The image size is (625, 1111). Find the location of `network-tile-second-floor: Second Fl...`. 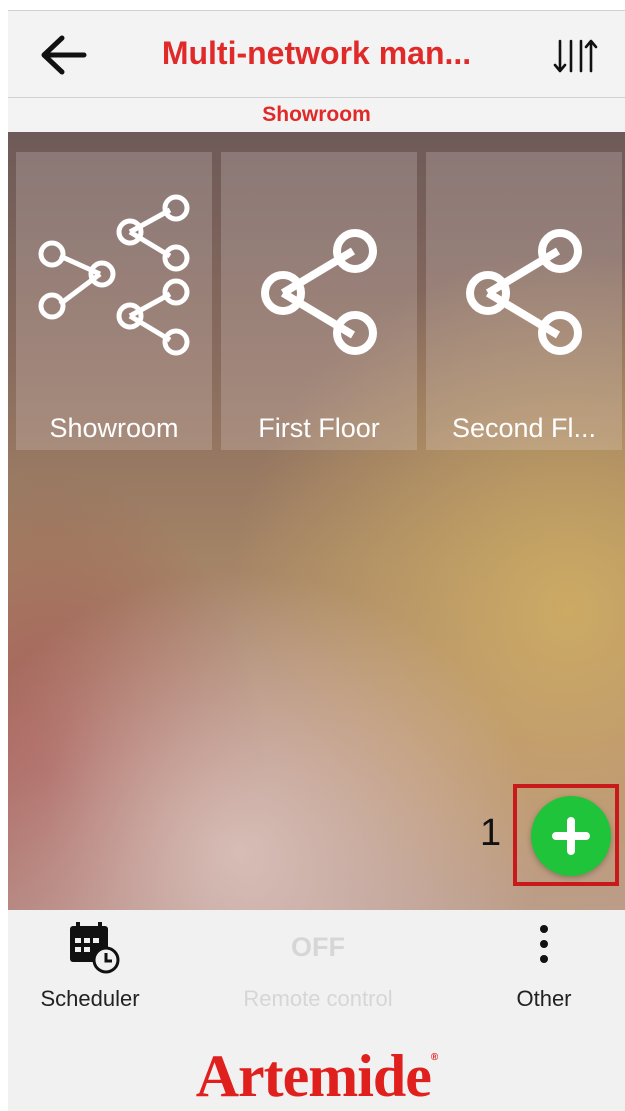

network-tile-second-floor: Second Fl... is located at coordinates (524, 301).